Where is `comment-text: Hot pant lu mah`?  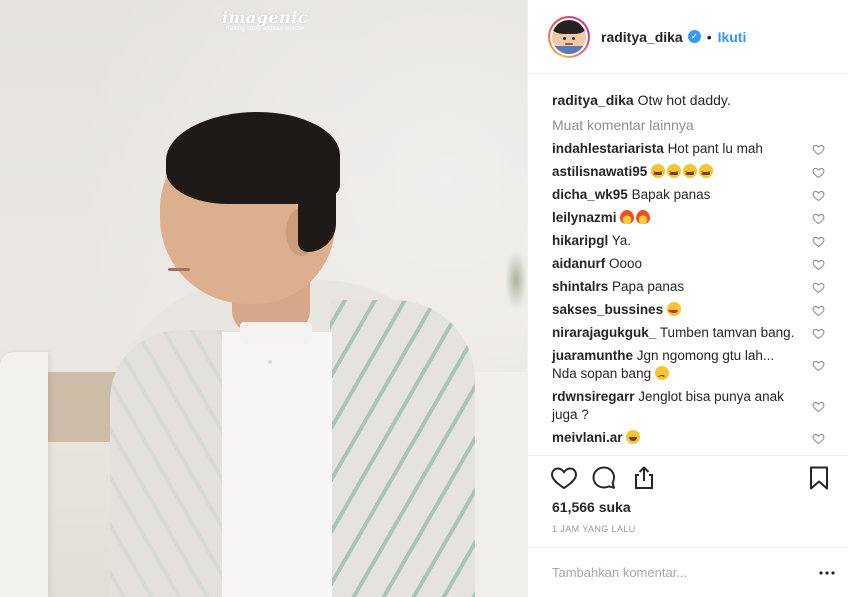
comment-text: Hot pant lu mah is located at coordinates (715, 148).